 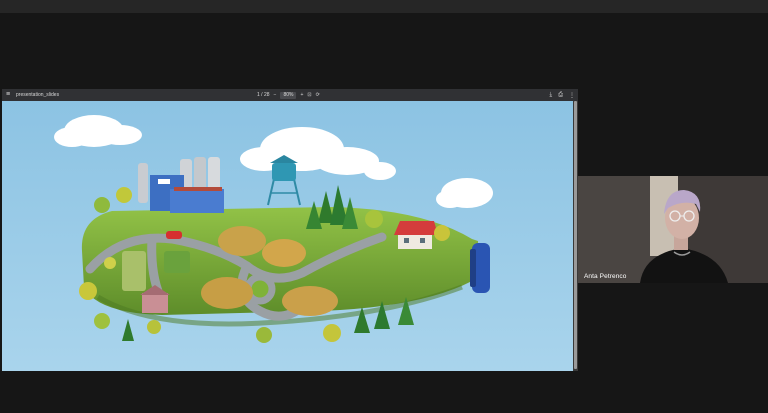 What do you see at coordinates (8, 95) in the screenshot?
I see `hamburger-icon: ≡` at bounding box center [8, 95].